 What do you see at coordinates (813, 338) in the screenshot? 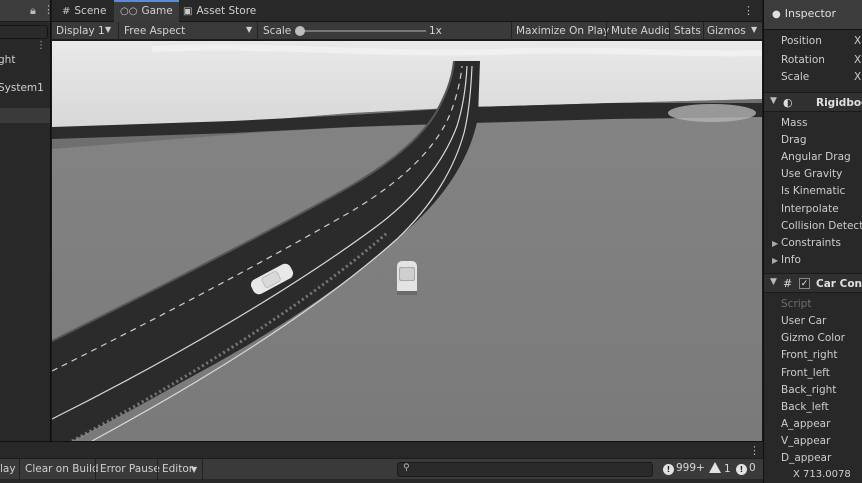
I see `field-label: Gizmo Color` at bounding box center [813, 338].